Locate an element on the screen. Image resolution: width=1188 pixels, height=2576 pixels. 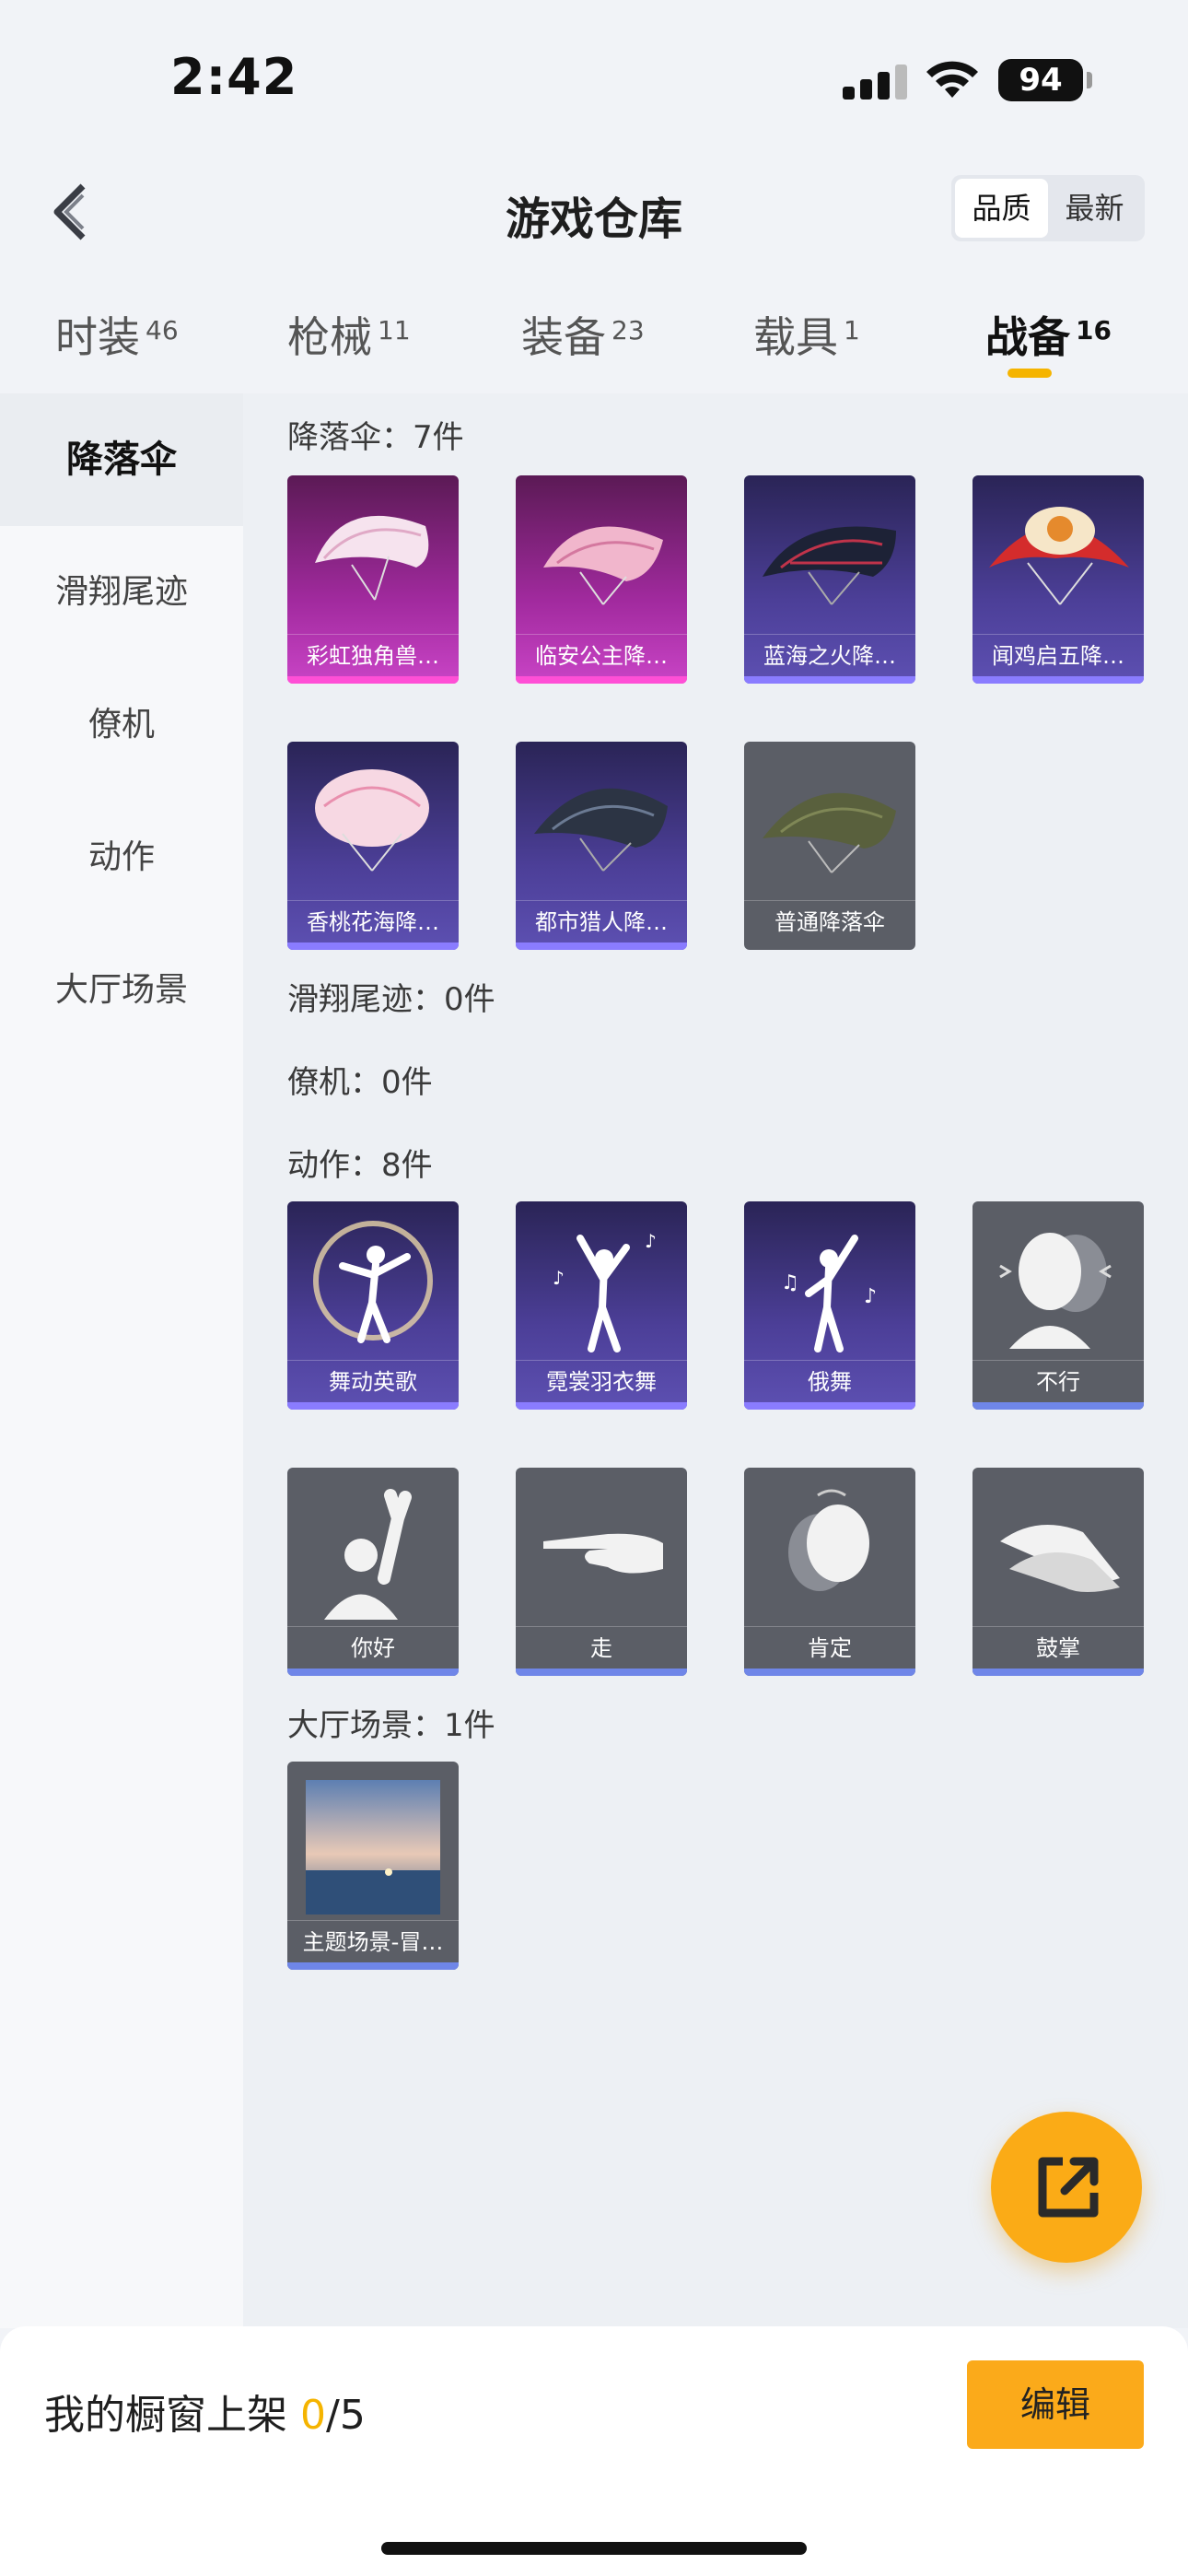
pointing-hand-icon is located at coordinates (603, 1553).